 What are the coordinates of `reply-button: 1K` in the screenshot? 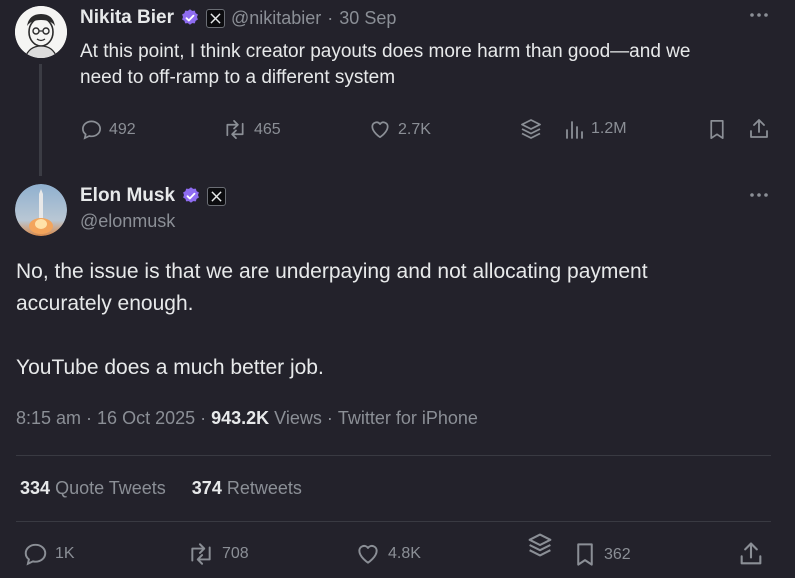 It's located at (48, 554).